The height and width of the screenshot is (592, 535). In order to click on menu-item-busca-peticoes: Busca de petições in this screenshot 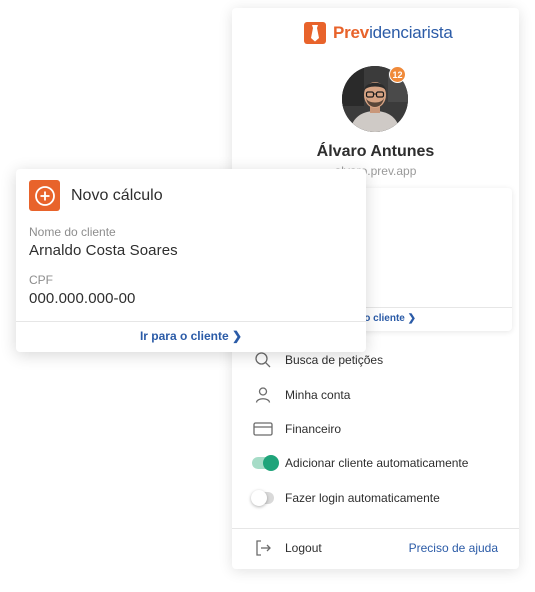, I will do `click(317, 360)`.